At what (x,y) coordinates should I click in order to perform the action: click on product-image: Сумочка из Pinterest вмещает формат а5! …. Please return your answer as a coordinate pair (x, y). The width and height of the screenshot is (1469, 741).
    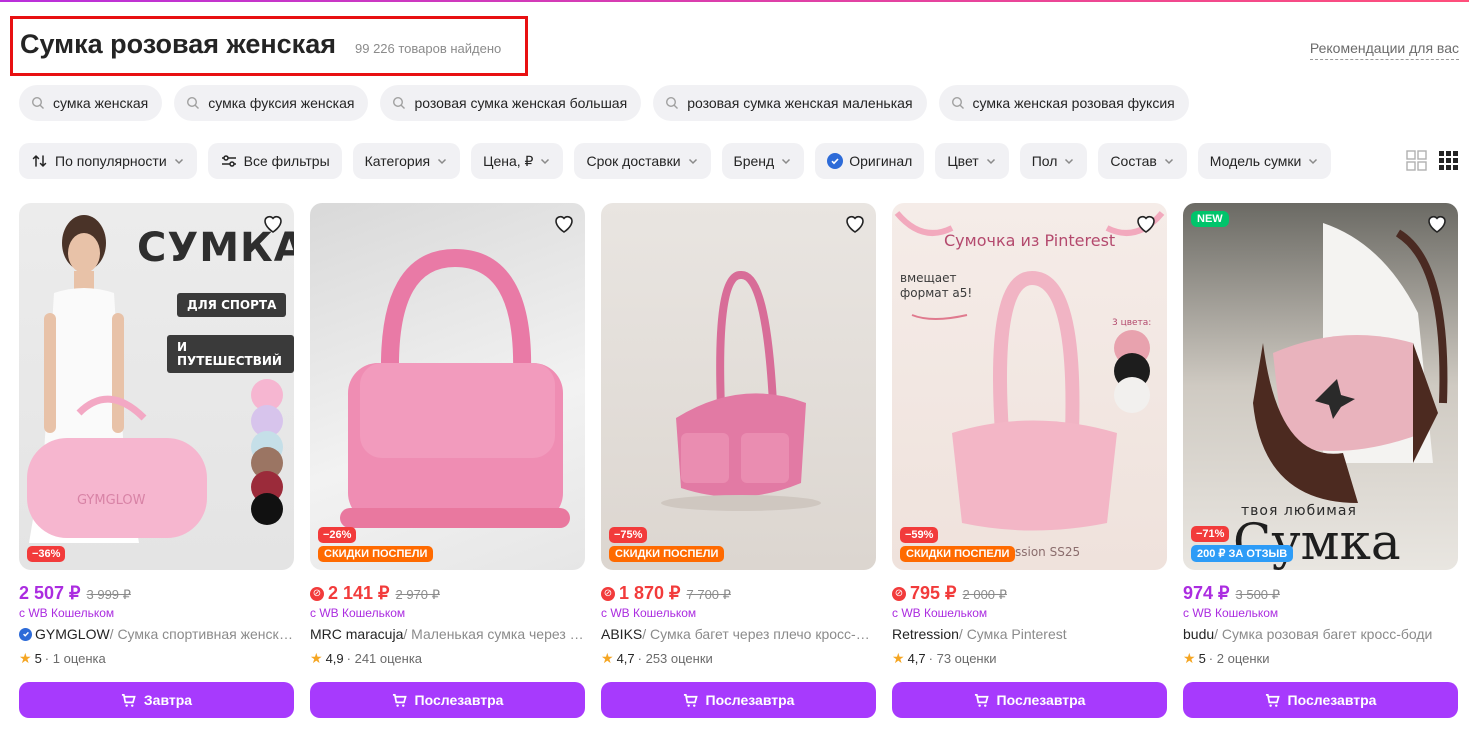
    Looking at the image, I should click on (1029, 386).